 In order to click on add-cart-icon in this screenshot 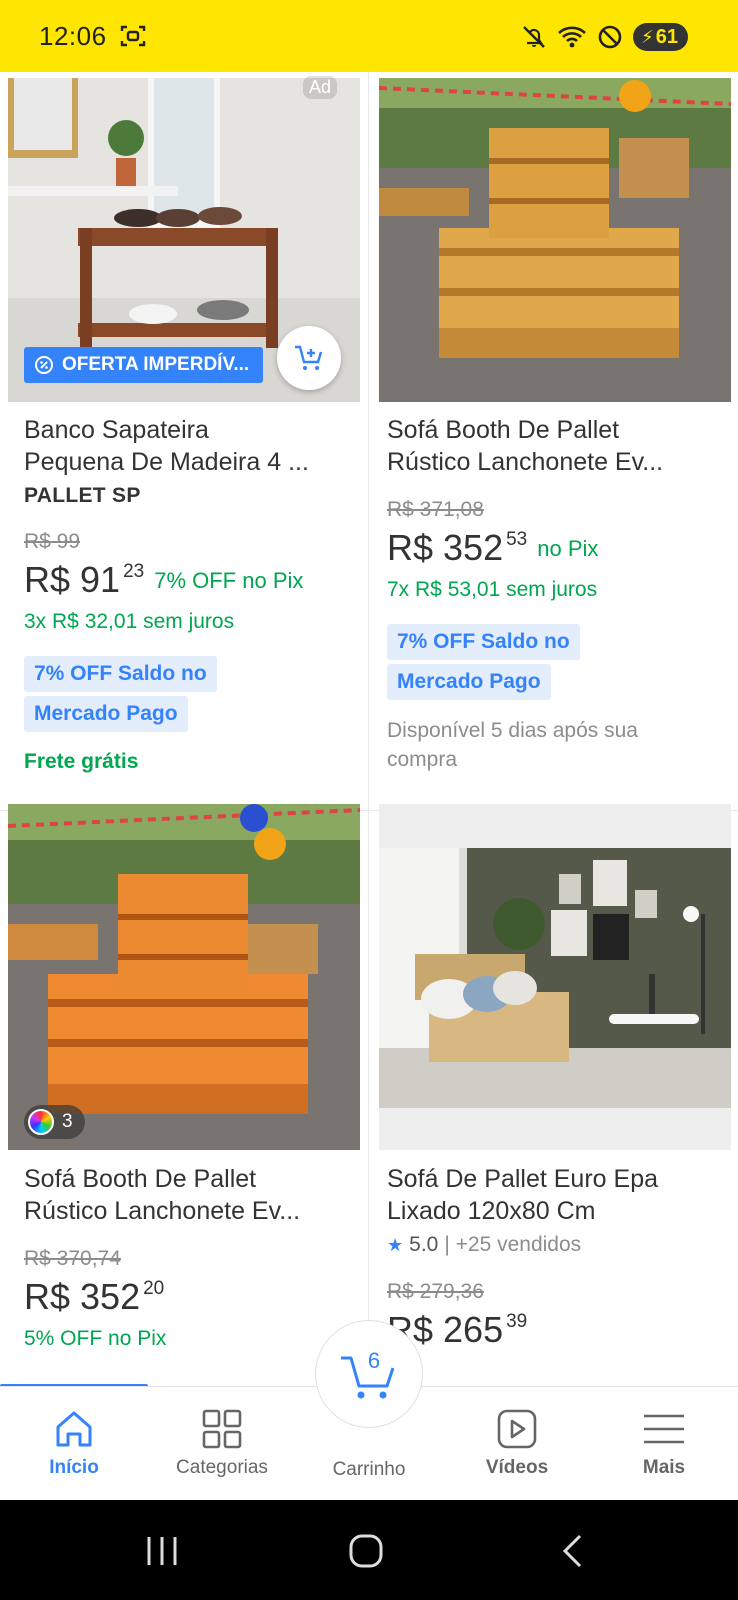, I will do `click(309, 357)`.